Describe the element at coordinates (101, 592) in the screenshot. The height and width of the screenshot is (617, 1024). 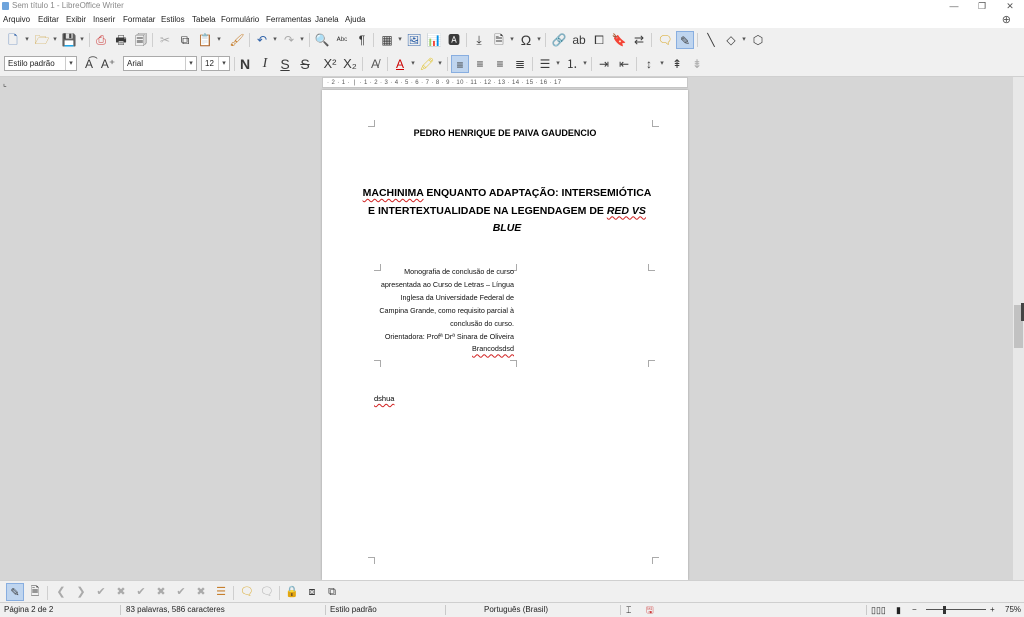
I see `accept-change-icon: ✔` at that location.